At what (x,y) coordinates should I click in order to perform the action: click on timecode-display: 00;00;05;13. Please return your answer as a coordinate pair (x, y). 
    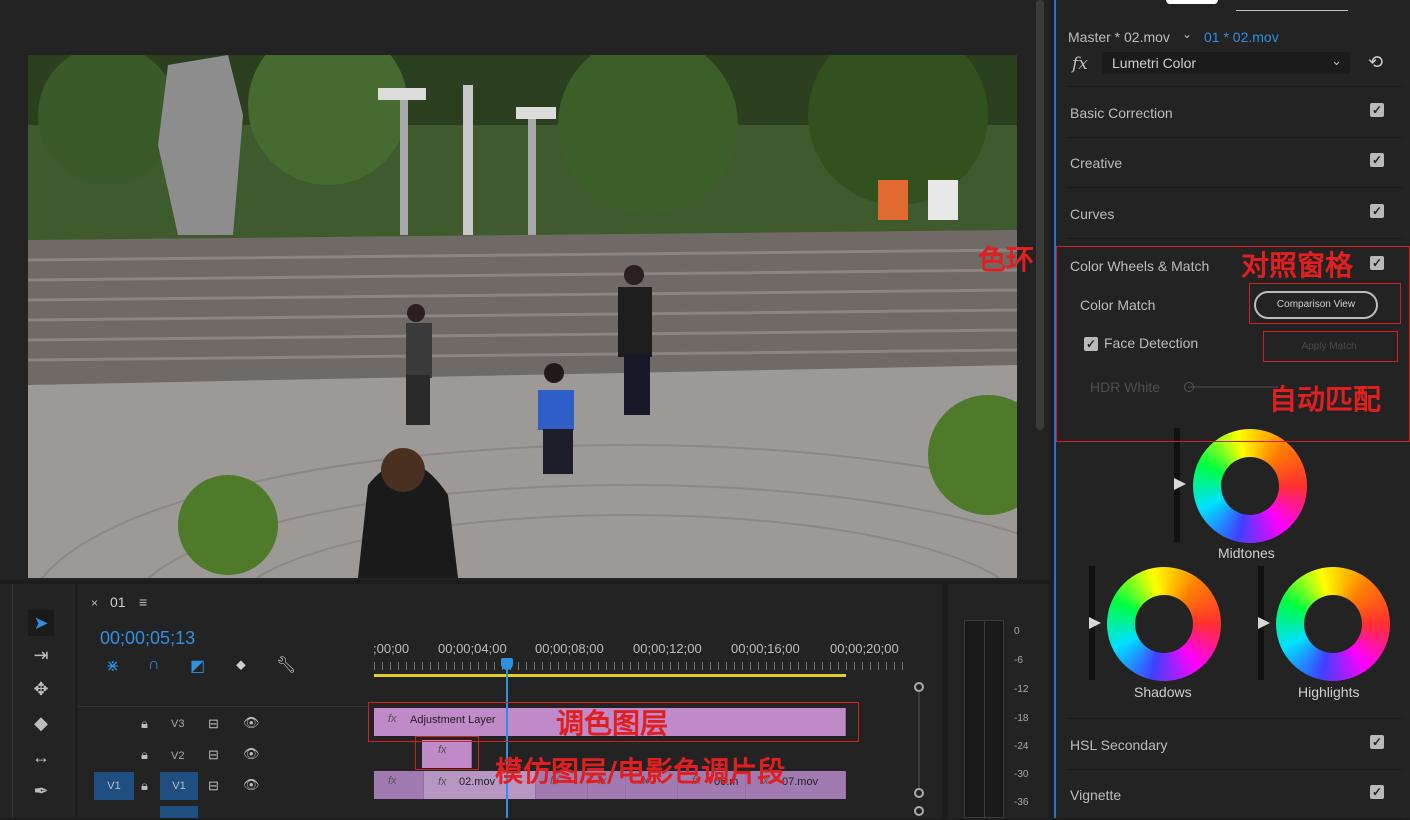
    Looking at the image, I should click on (147, 638).